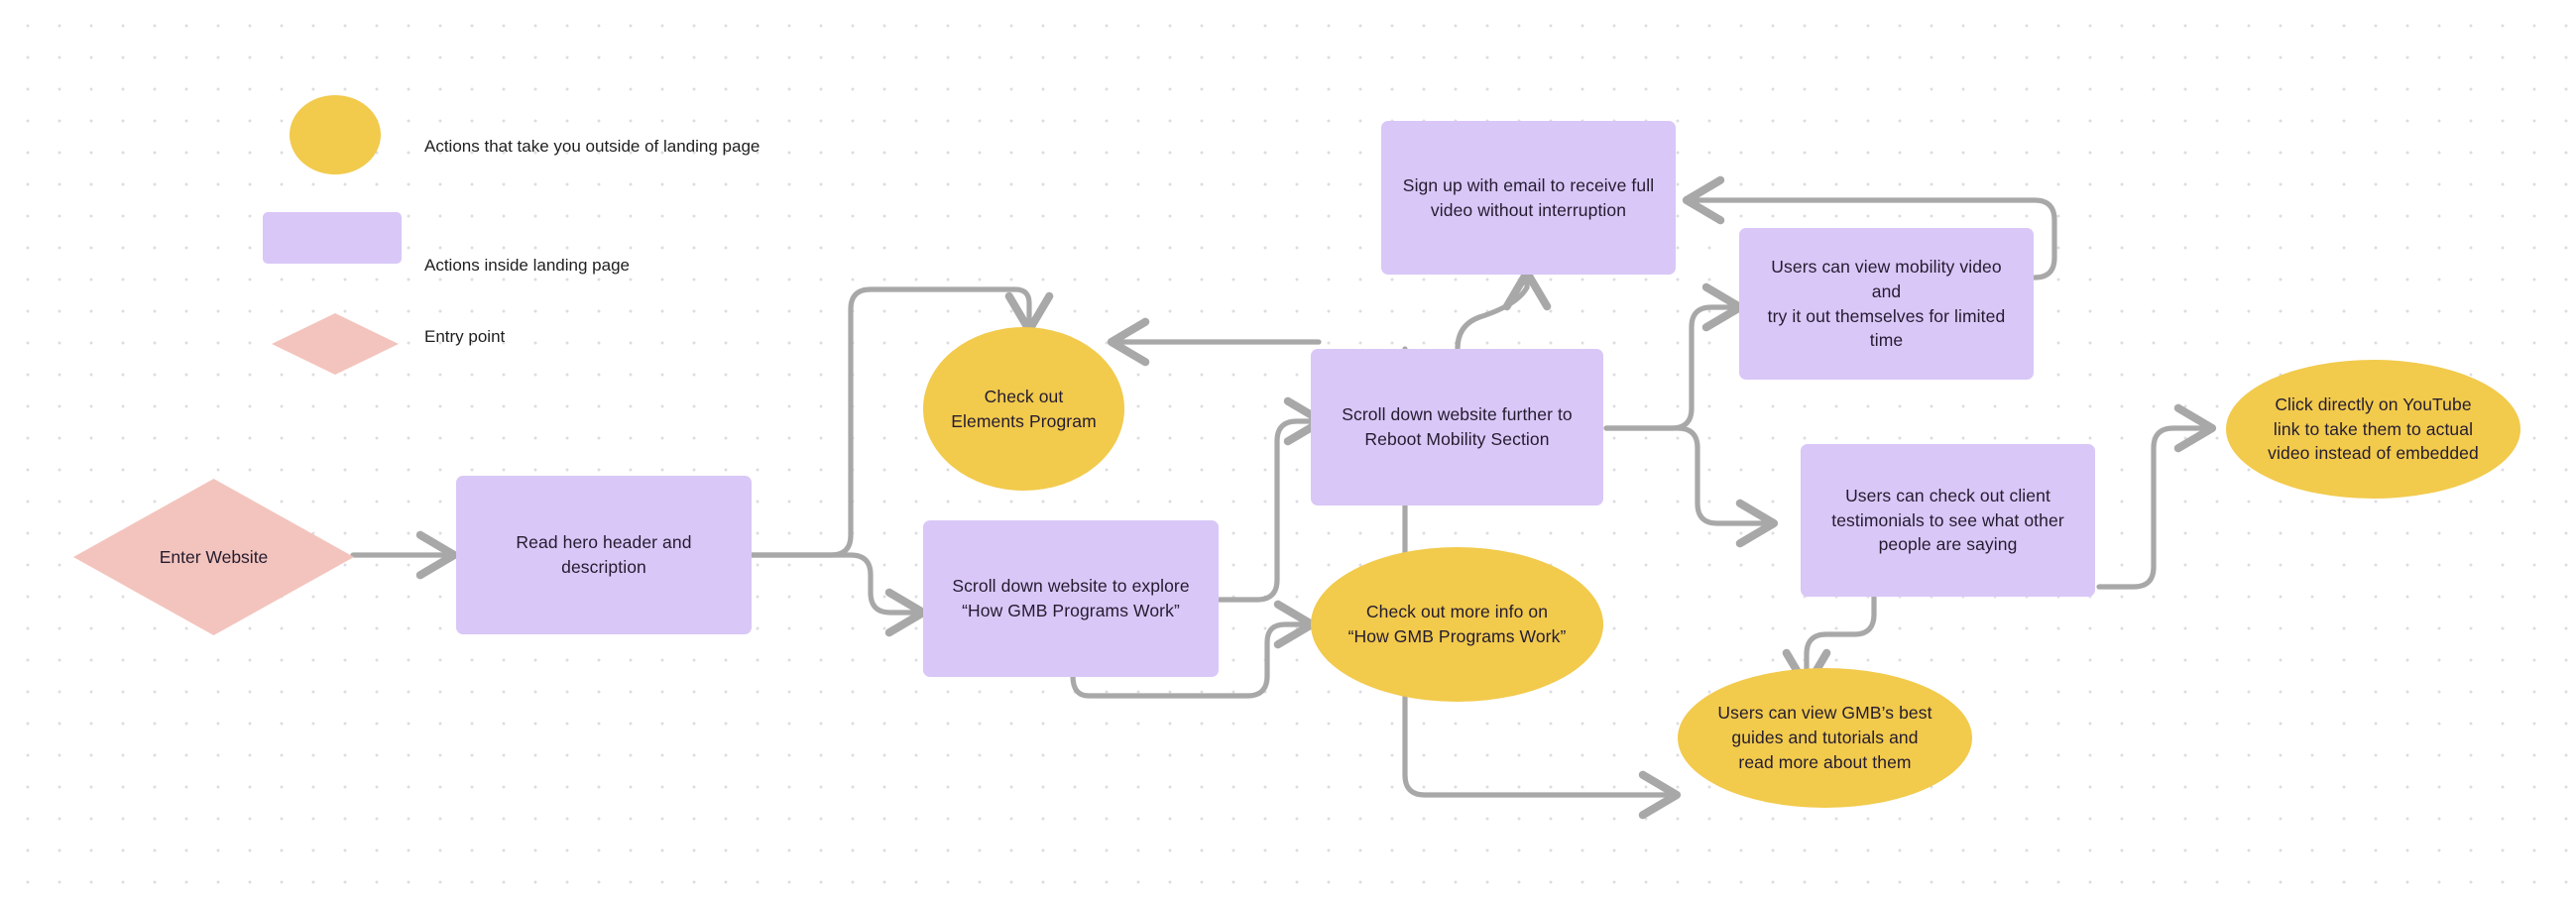  I want to click on node-enter-website-label: Enter Website, so click(214, 556).